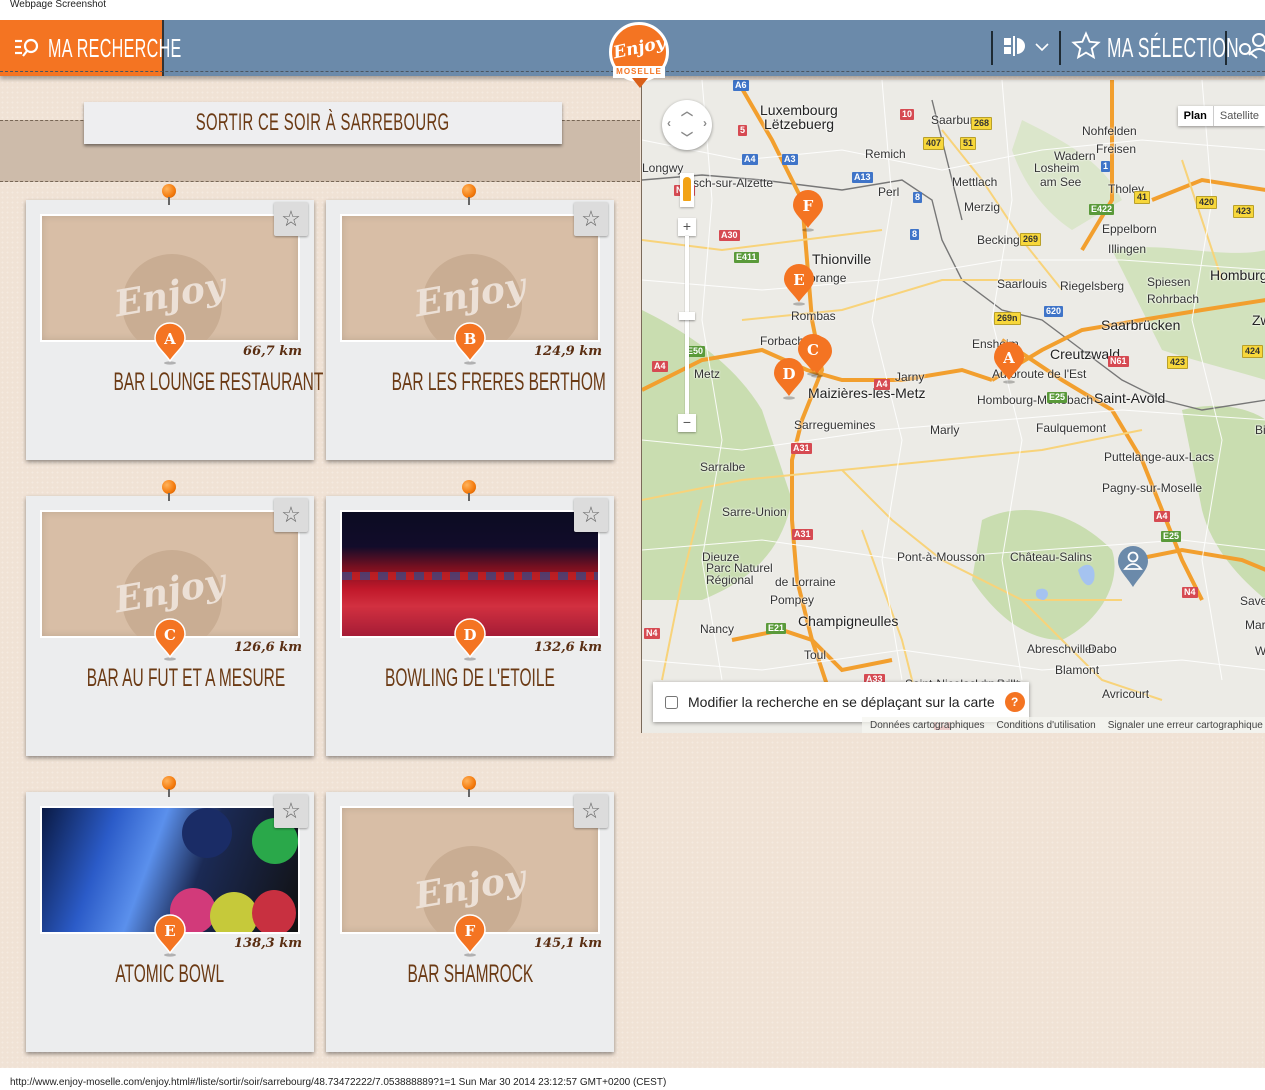  What do you see at coordinates (58, 5) in the screenshot?
I see `screenshot-label: Webpage Screenshot` at bounding box center [58, 5].